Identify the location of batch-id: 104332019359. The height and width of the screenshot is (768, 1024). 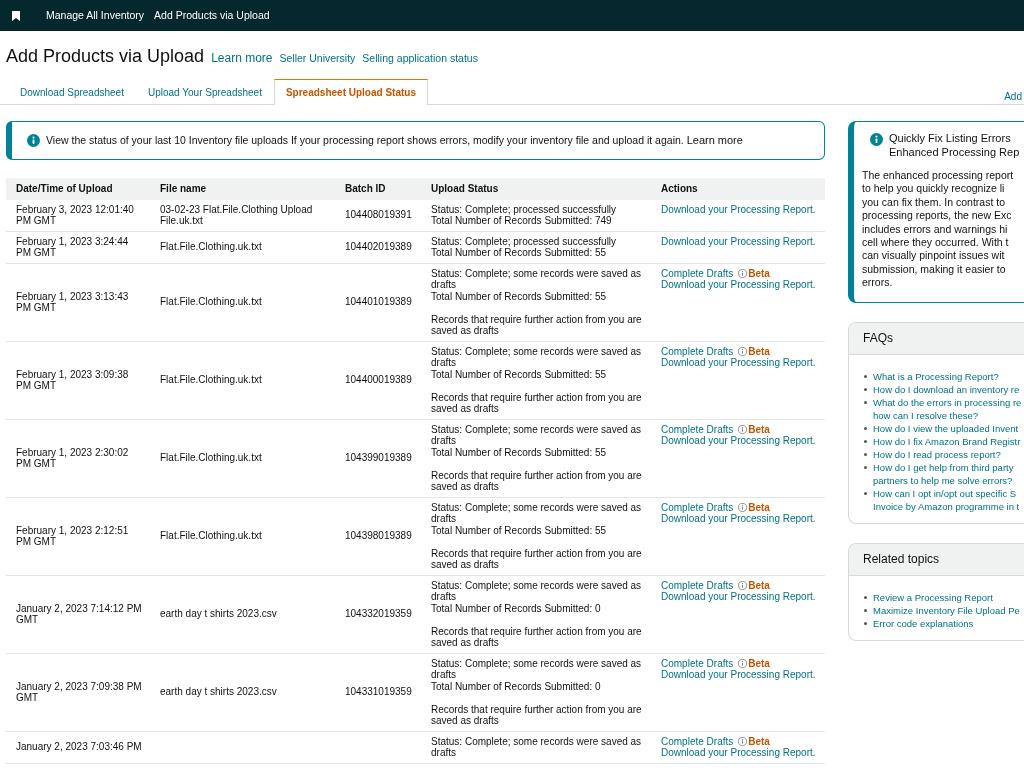
(379, 614).